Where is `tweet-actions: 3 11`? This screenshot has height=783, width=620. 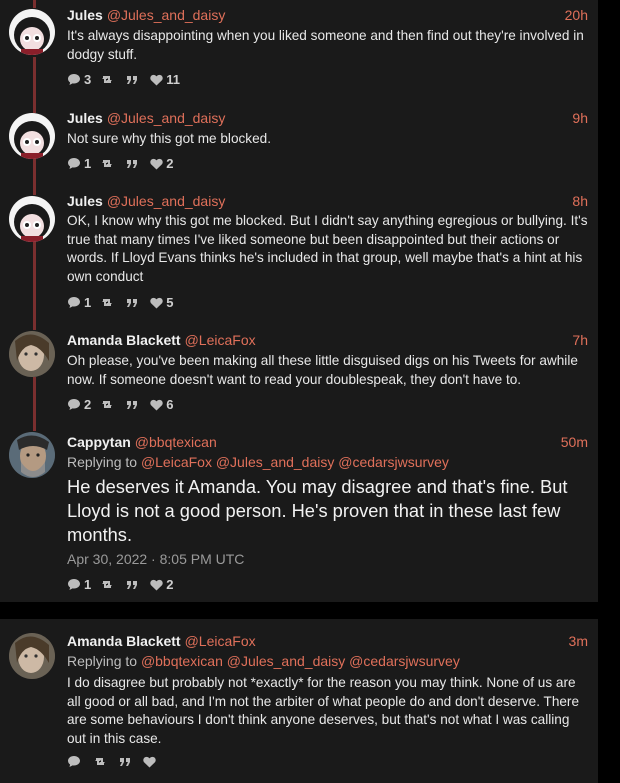 tweet-actions: 3 11 is located at coordinates (128, 79).